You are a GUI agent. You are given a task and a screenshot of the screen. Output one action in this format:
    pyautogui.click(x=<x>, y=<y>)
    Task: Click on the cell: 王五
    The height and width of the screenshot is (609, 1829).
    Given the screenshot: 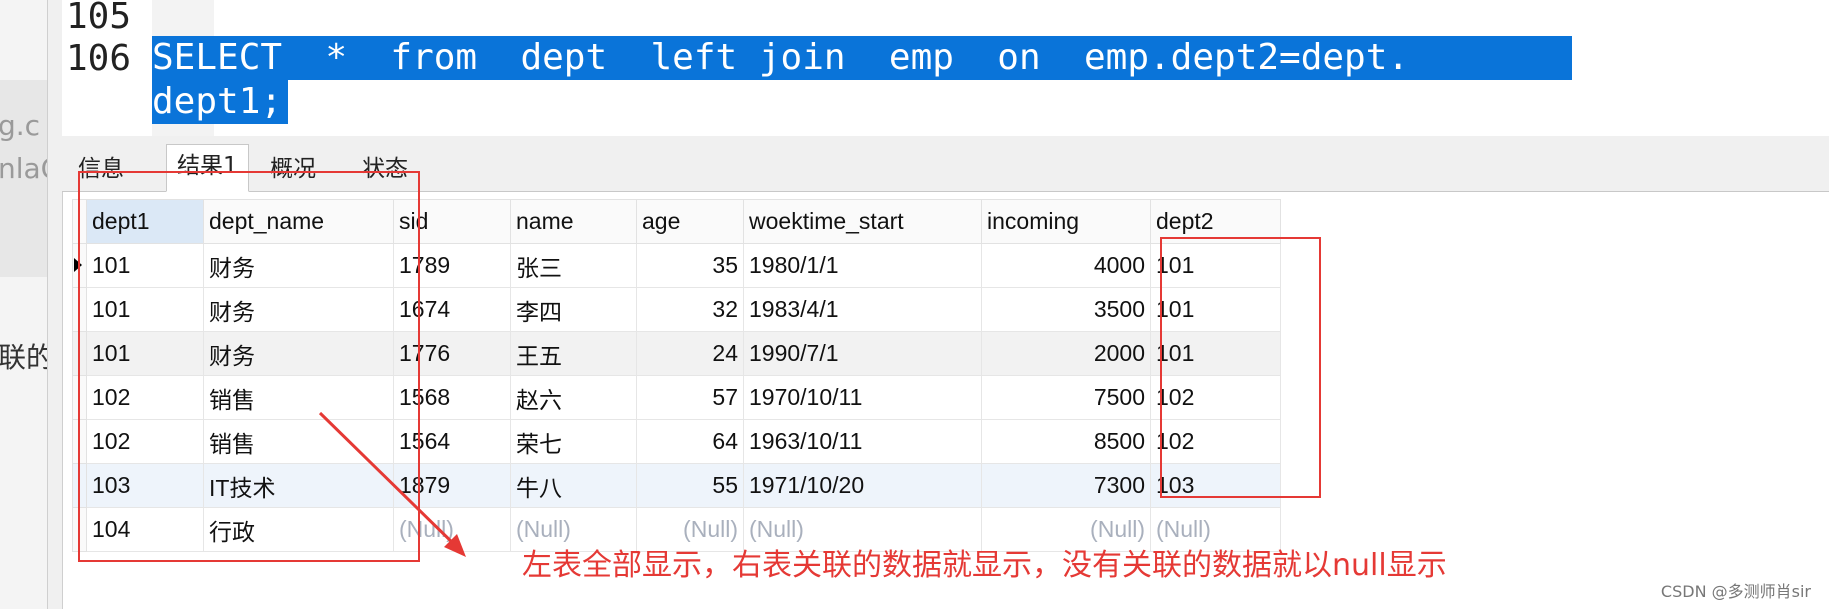 What is the action you would take?
    pyautogui.click(x=573, y=353)
    